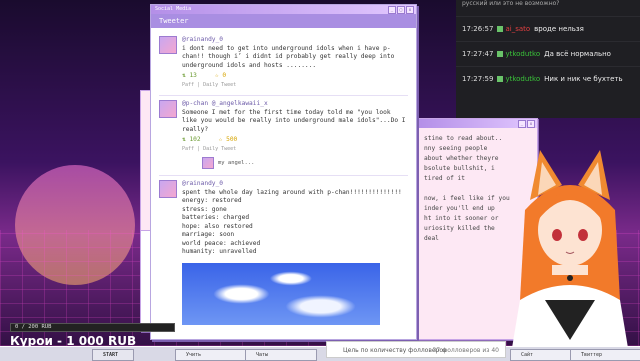 This screenshot has width=640, height=361. What do you see at coordinates (212, 200) in the screenshot?
I see `tweet-line: energy: restored` at bounding box center [212, 200].